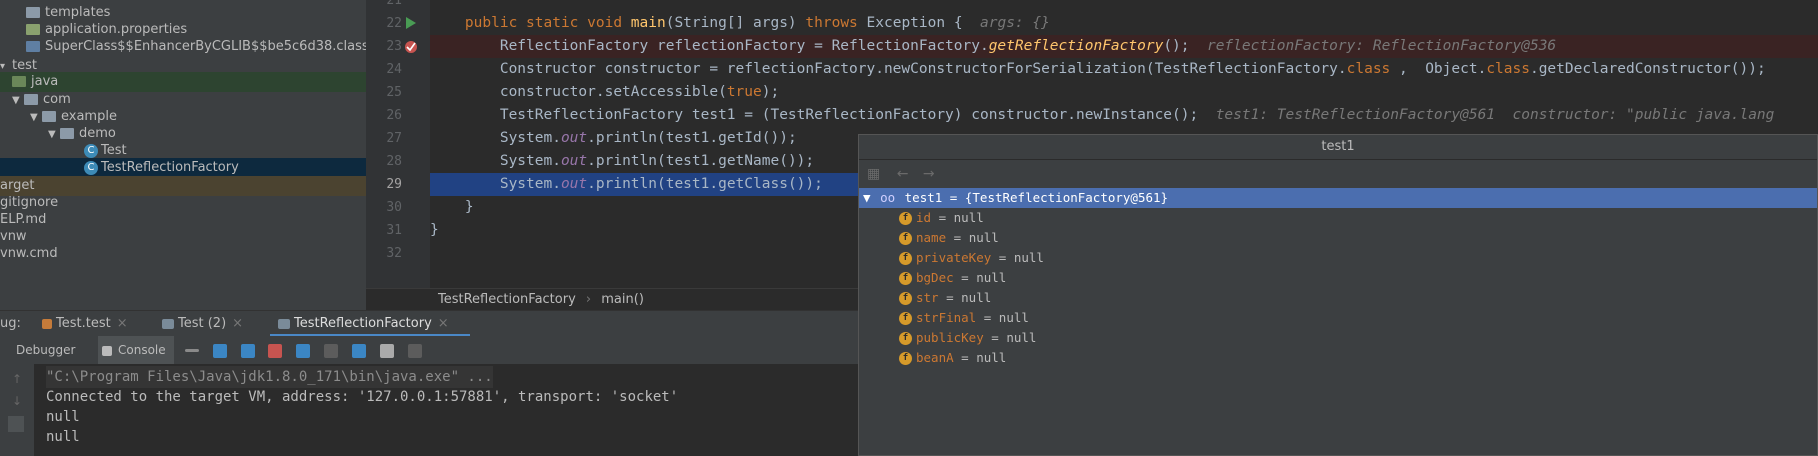 Image resolution: width=1818 pixels, height=456 pixels. What do you see at coordinates (17, 379) in the screenshot?
I see `up-arrow-icon: ↑` at bounding box center [17, 379].